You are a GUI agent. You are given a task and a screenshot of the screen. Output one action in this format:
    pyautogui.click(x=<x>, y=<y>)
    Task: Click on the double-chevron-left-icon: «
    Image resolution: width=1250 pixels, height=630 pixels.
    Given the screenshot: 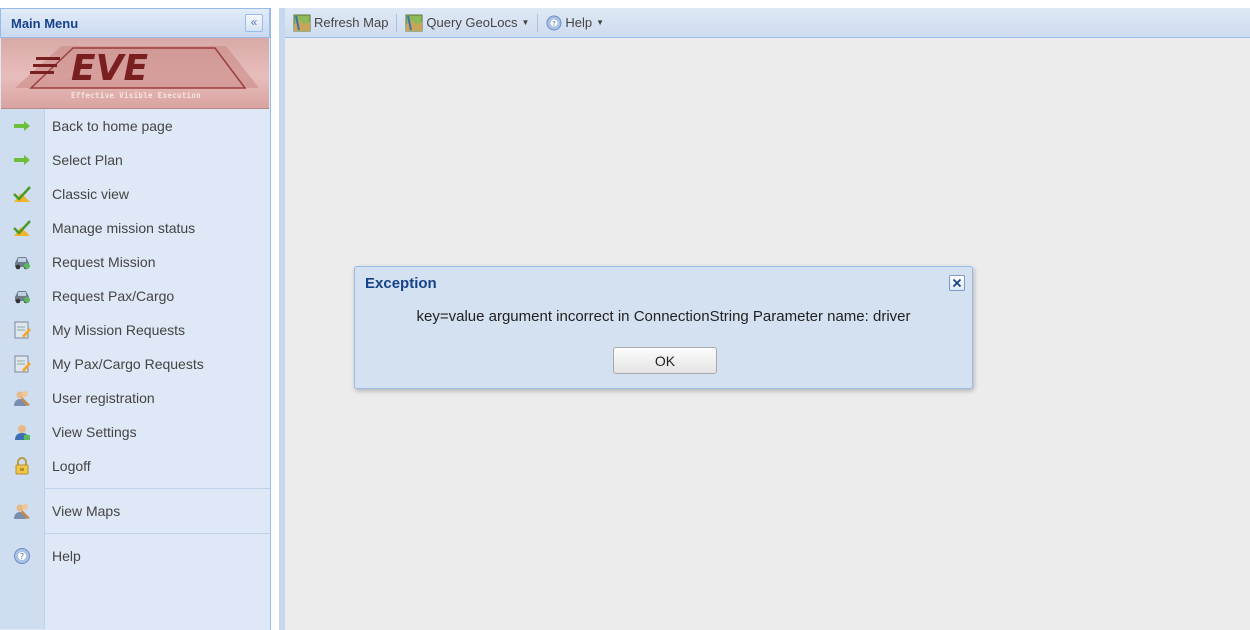 What is the action you would take?
    pyautogui.click(x=254, y=23)
    